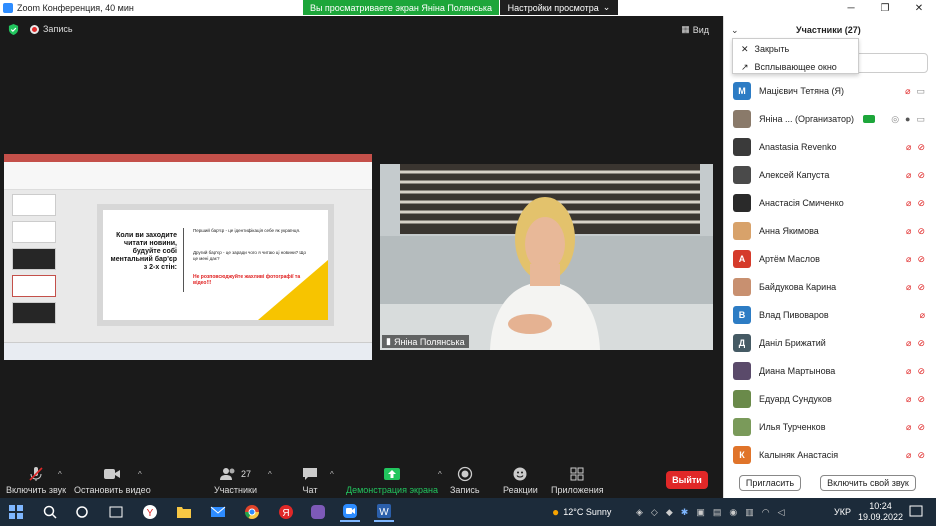  Describe the element at coordinates (830, 231) in the screenshot. I see `participant-row: Анна Якимова ⌀ ⊘` at that location.